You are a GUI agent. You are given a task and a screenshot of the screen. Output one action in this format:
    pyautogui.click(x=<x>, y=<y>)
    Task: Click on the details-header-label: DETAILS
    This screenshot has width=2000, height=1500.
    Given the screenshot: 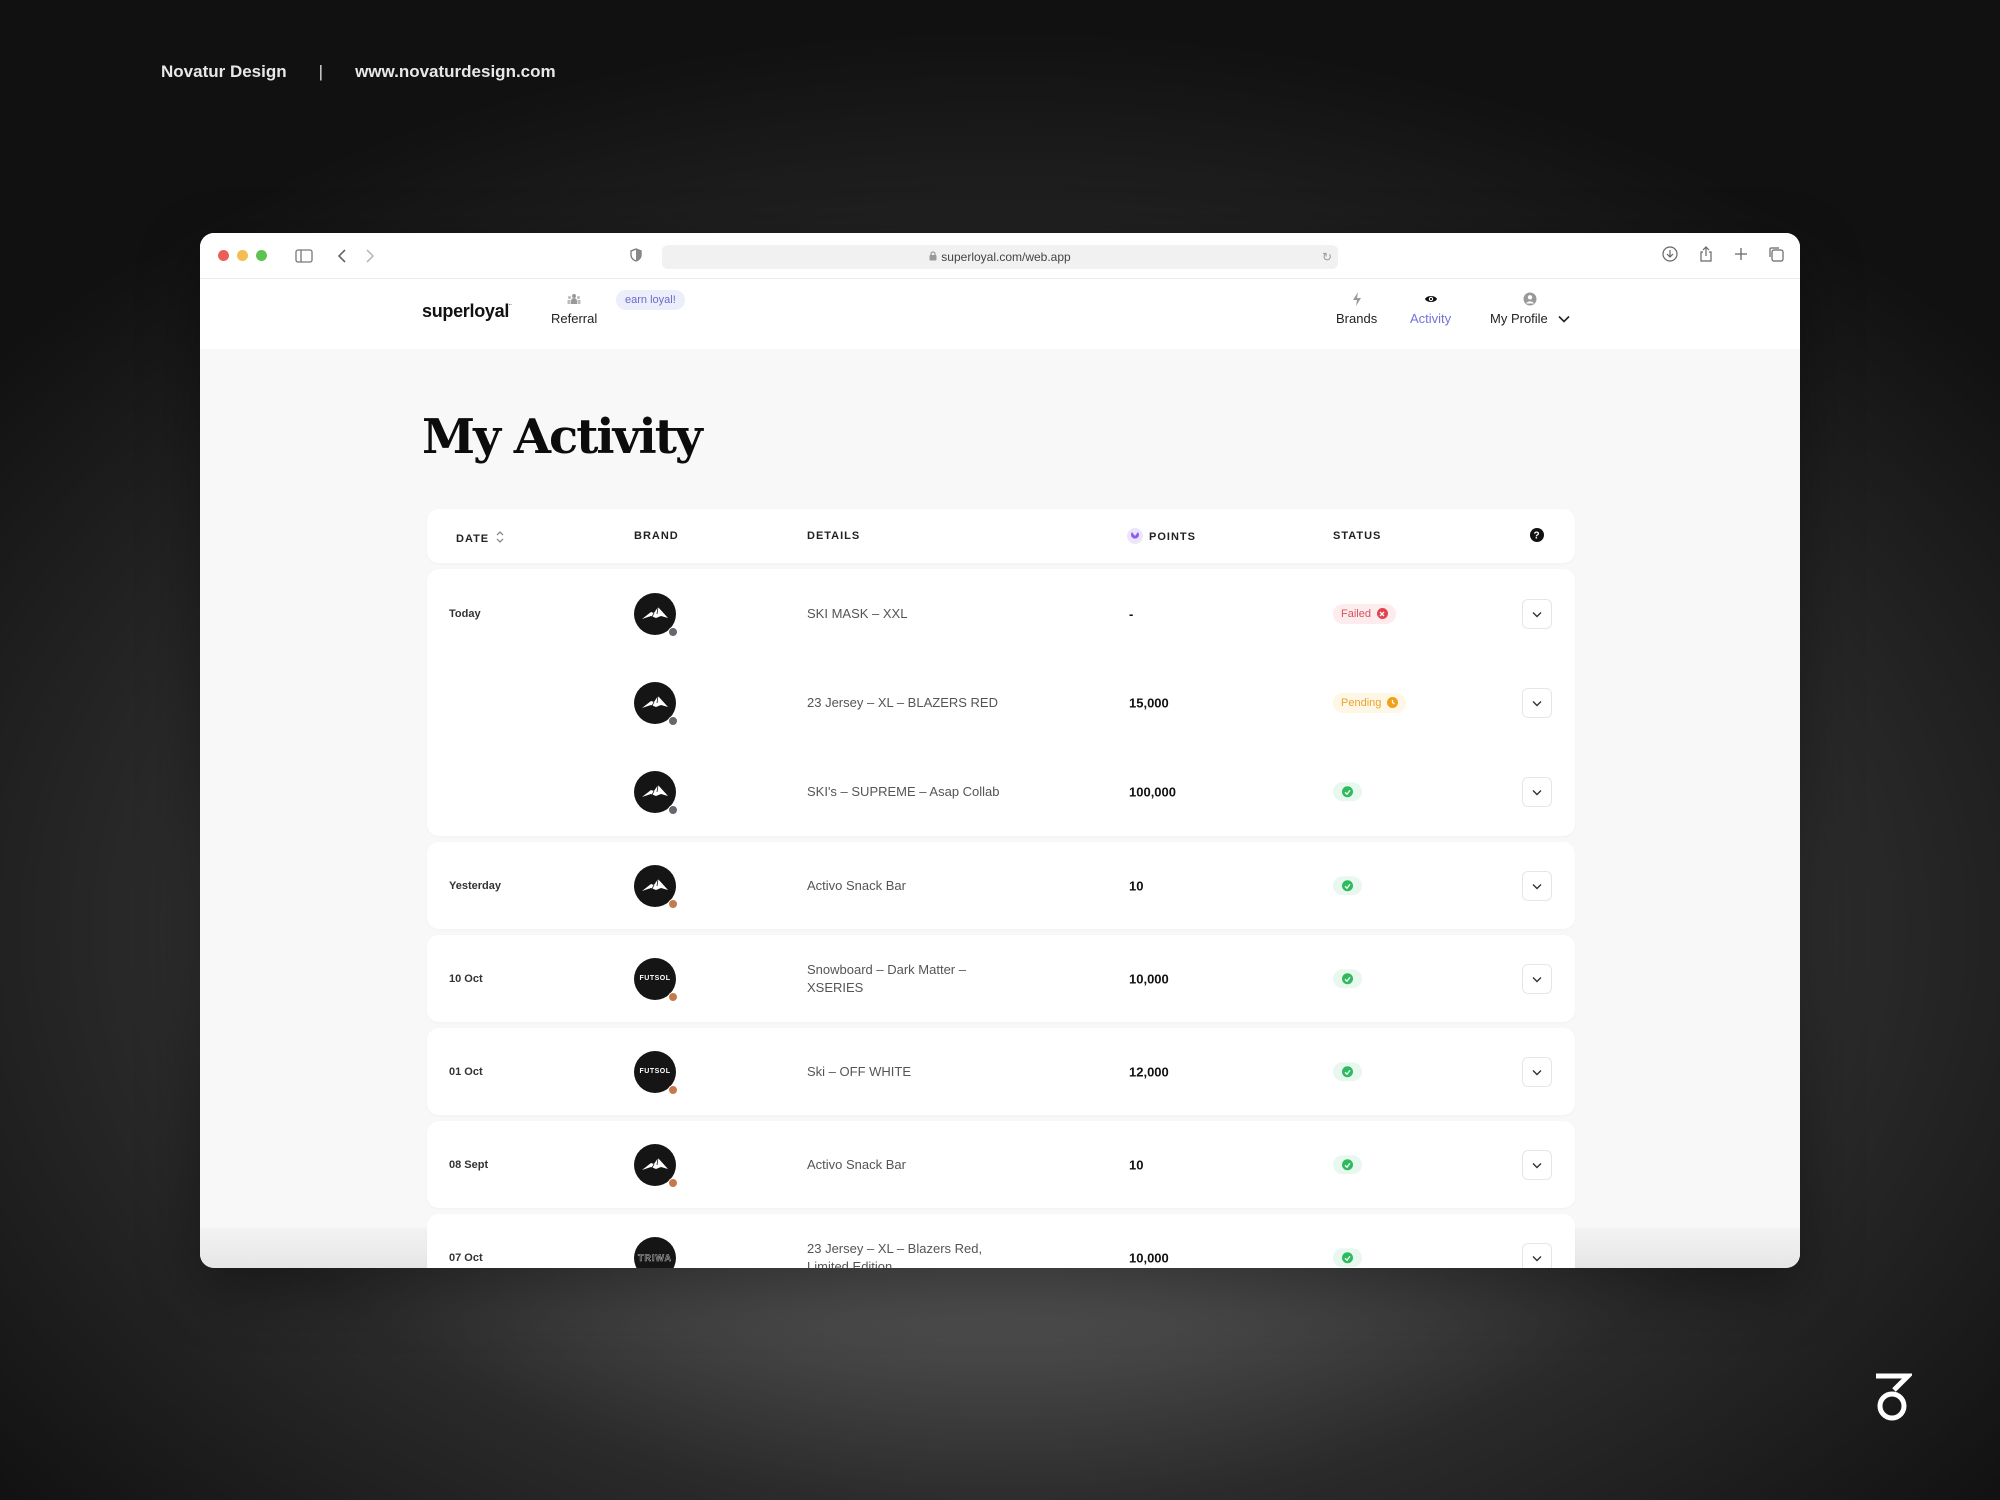 What is the action you would take?
    pyautogui.click(x=834, y=536)
    